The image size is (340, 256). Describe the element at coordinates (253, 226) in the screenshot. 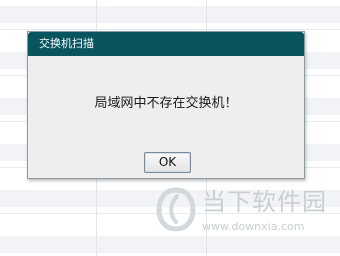

I see `watermark-url: www.downxia.com` at that location.